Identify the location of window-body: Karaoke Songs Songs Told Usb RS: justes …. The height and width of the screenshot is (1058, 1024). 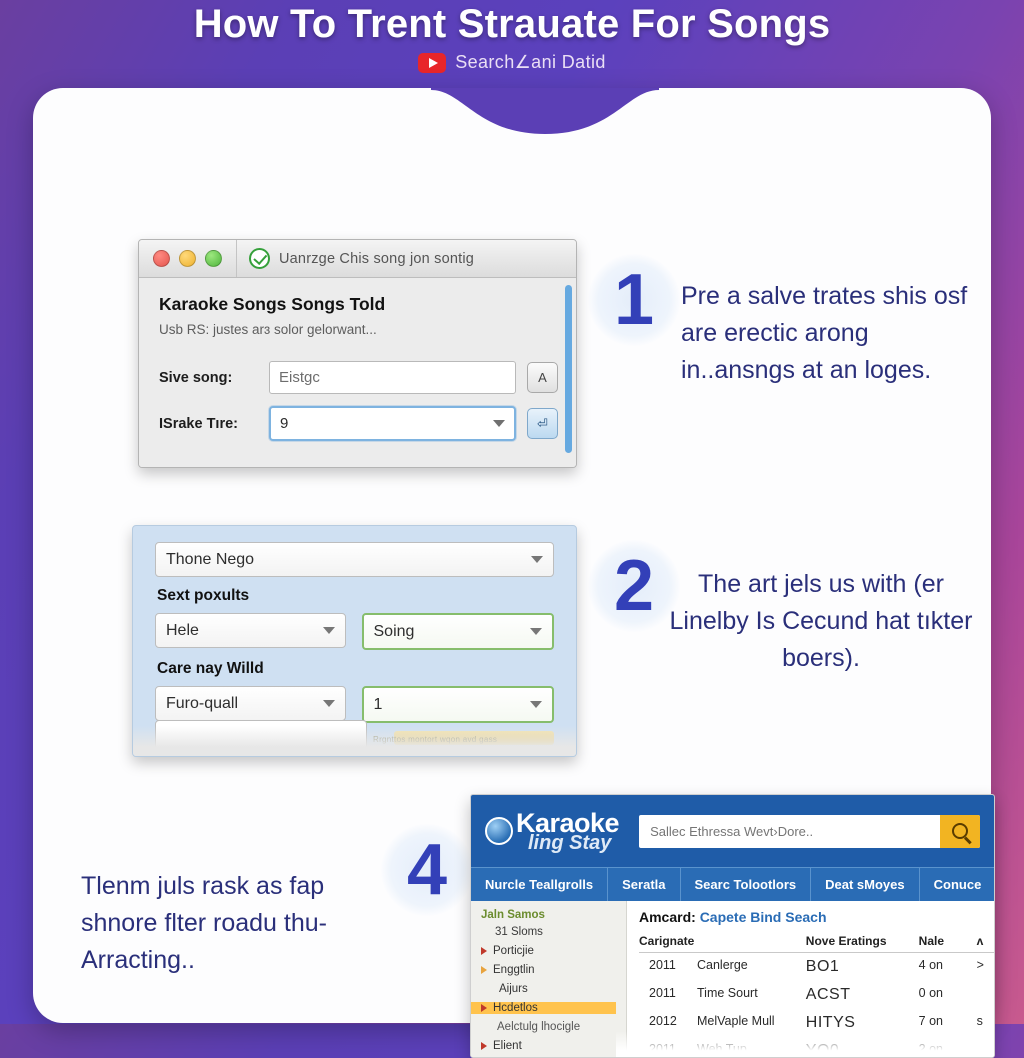
(357, 372).